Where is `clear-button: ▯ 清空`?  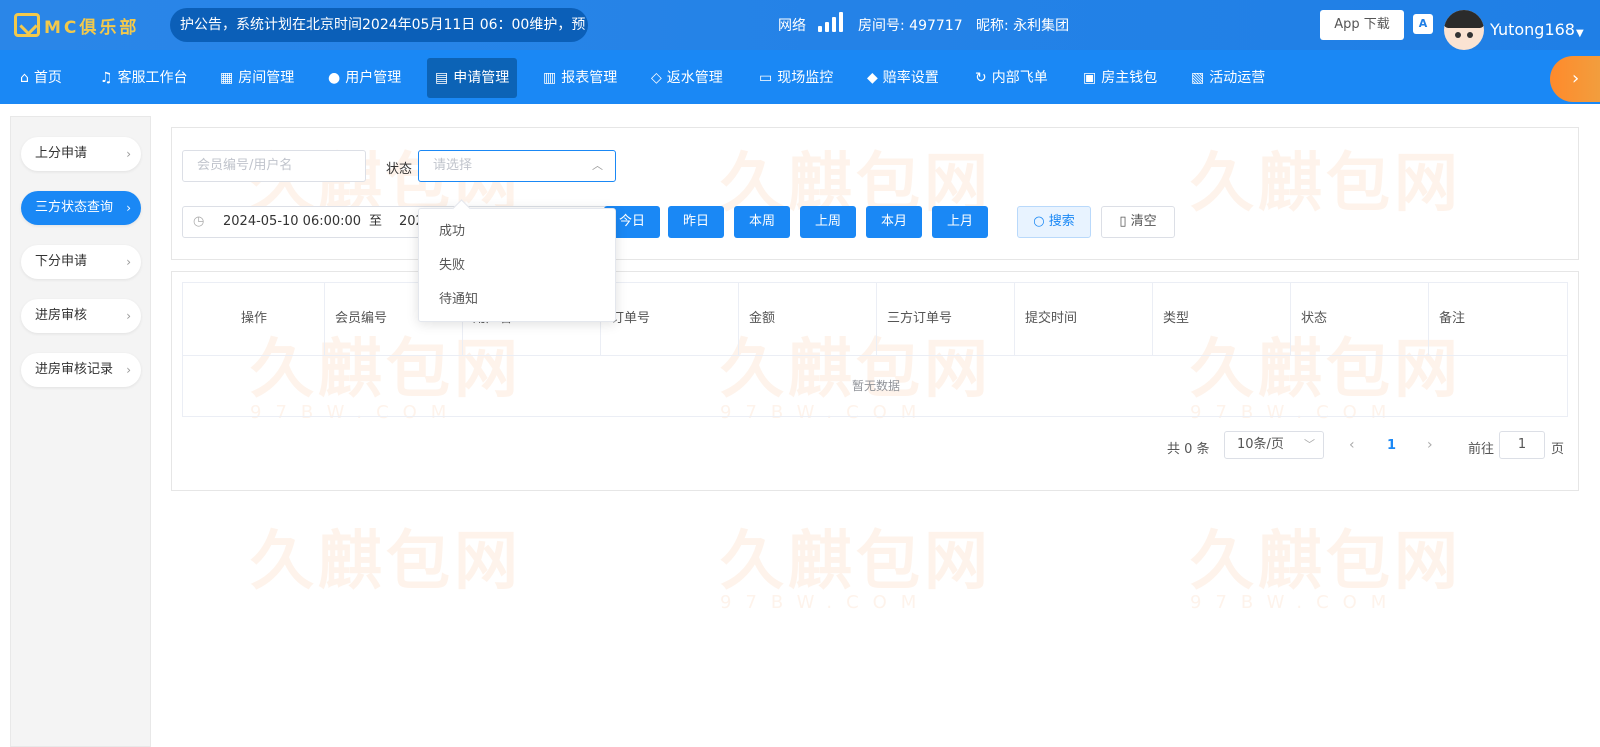 clear-button: ▯ 清空 is located at coordinates (1138, 222).